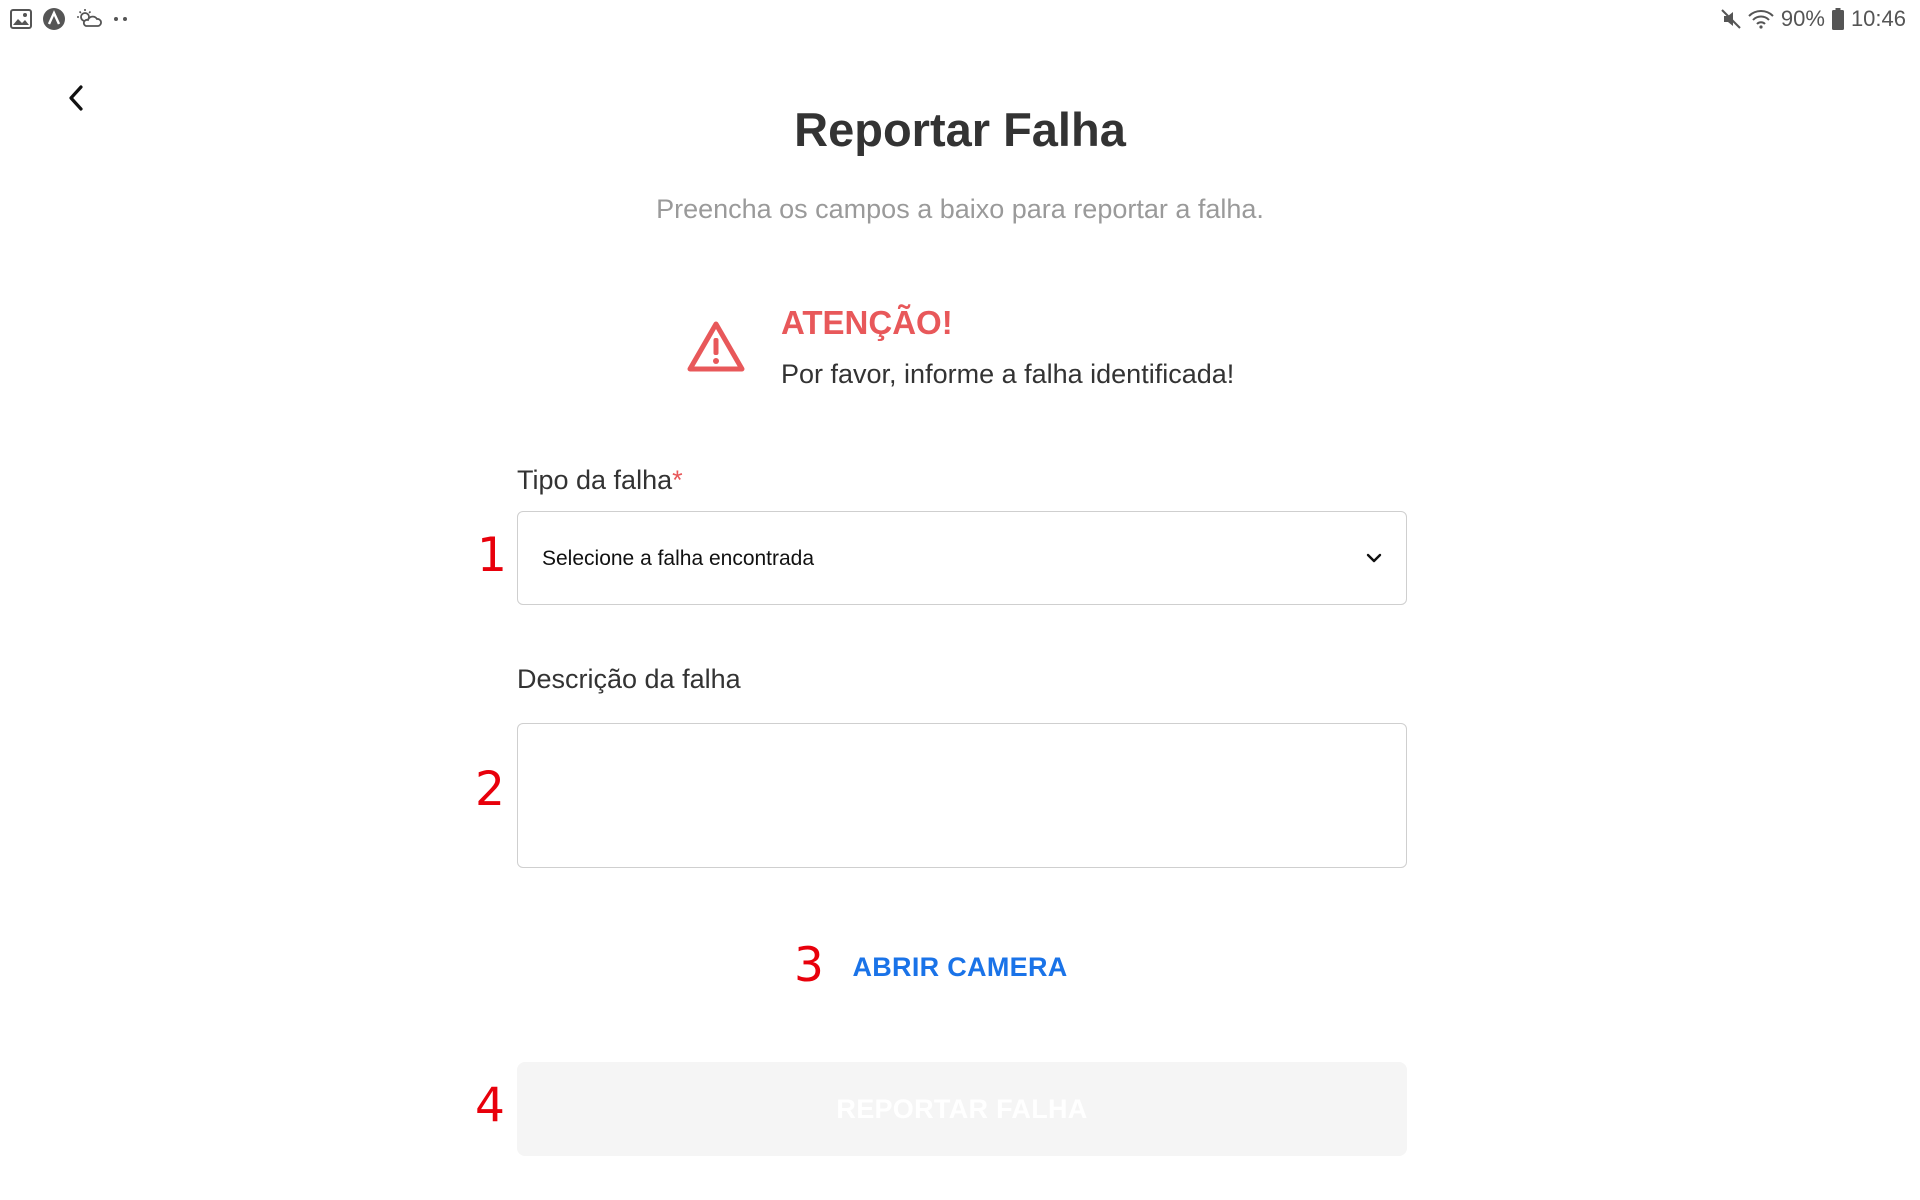 The image size is (1920, 1200). What do you see at coordinates (492, 555) in the screenshot?
I see `annotation-number-1: 1` at bounding box center [492, 555].